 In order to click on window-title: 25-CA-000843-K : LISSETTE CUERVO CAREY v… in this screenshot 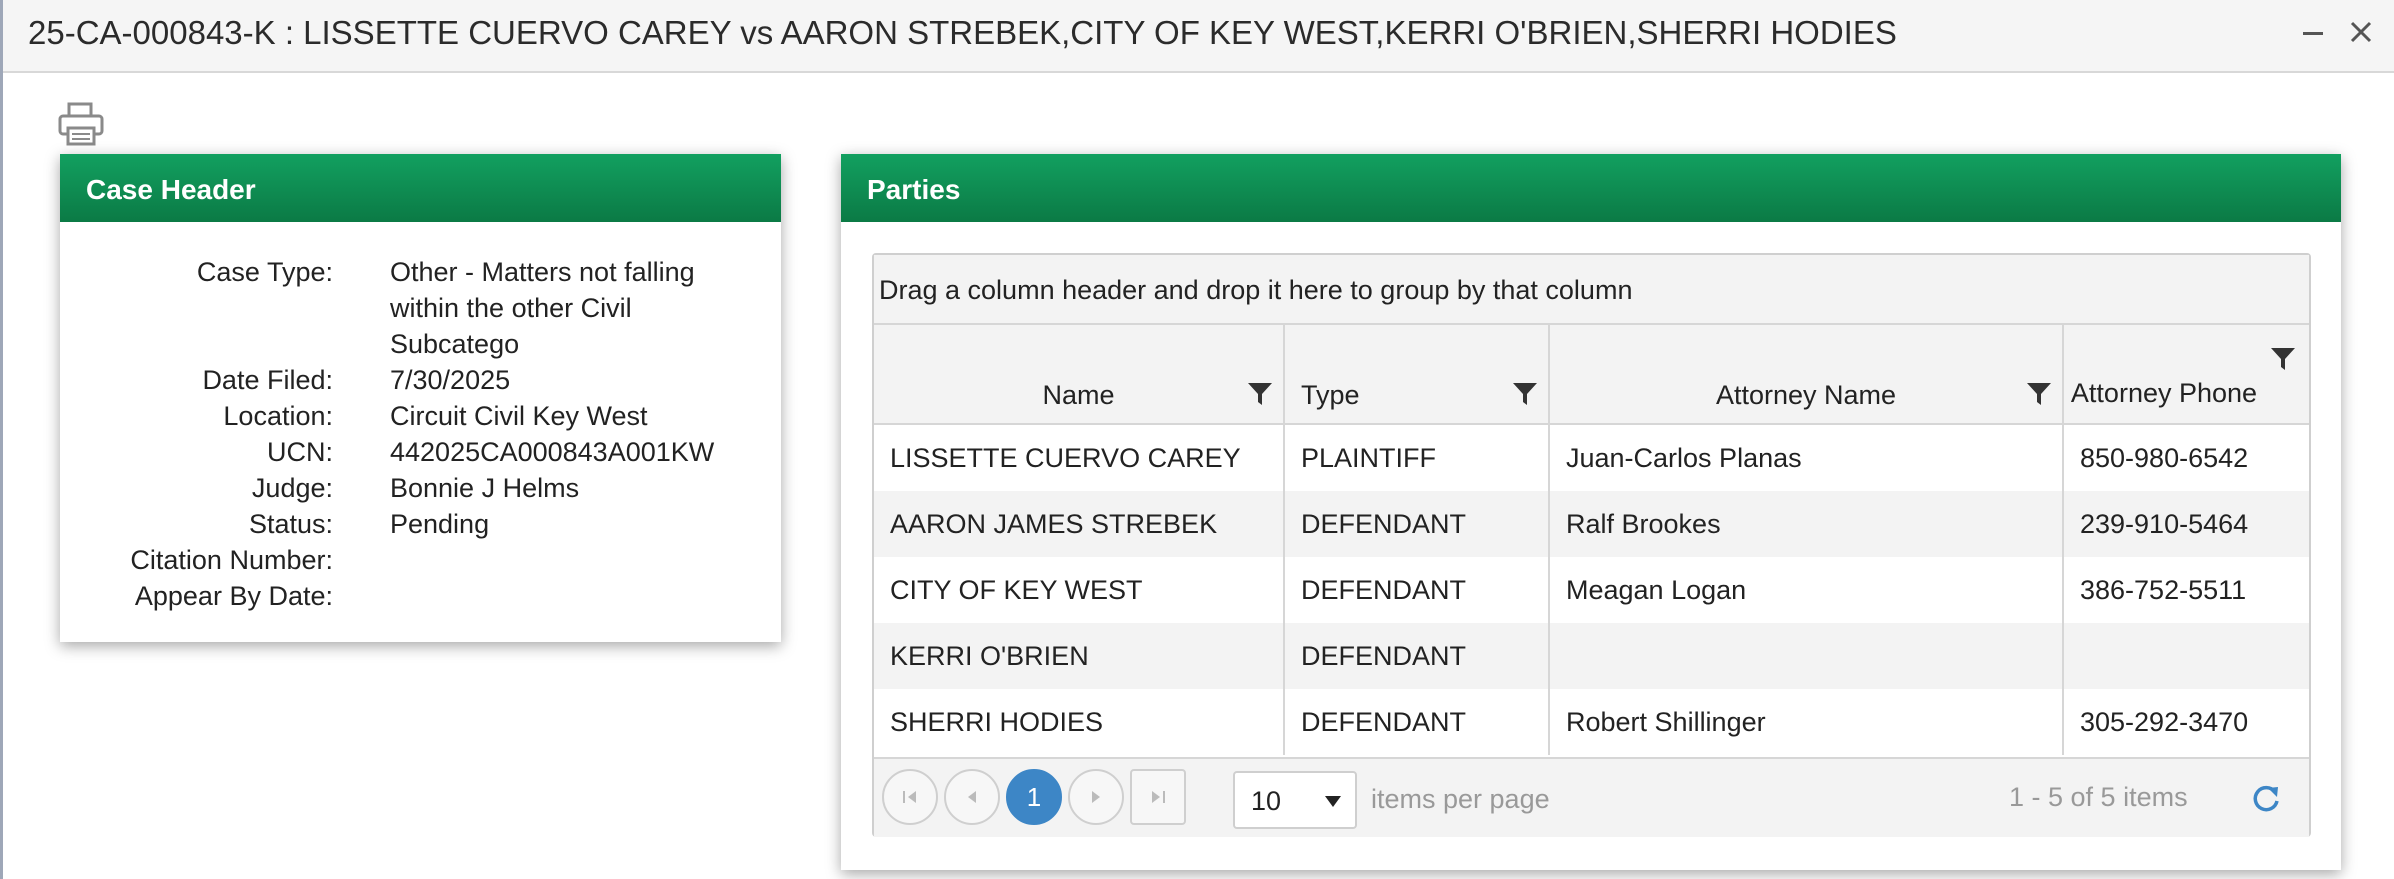, I will do `click(962, 32)`.